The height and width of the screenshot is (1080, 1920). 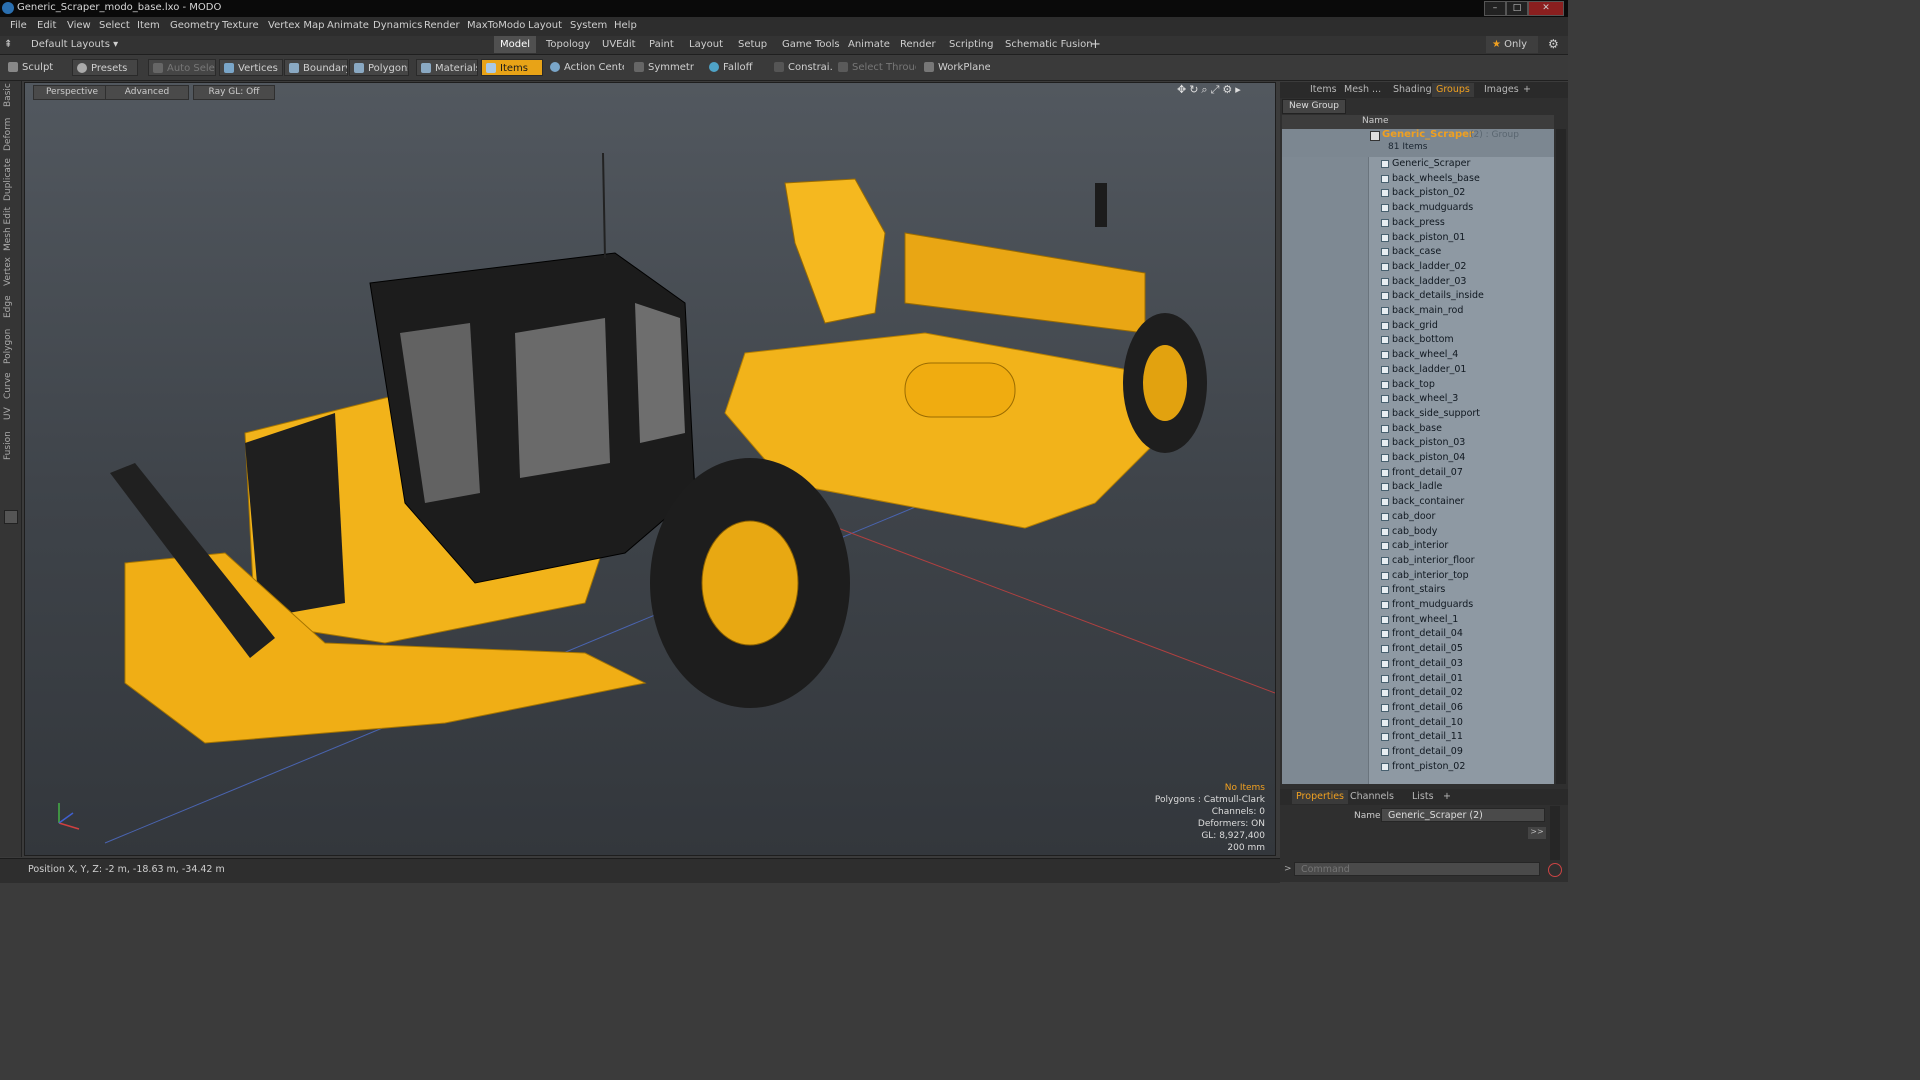 What do you see at coordinates (1418, 620) in the screenshot?
I see `list-item: front_wheel_1` at bounding box center [1418, 620].